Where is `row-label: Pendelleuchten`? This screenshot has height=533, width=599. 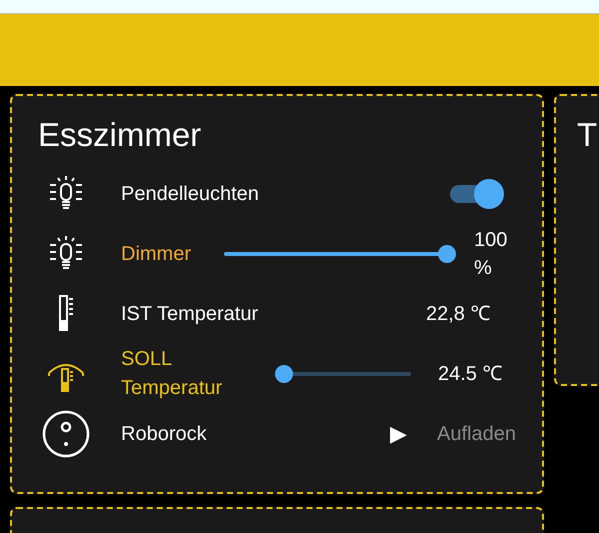
row-label: Pendelleuchten is located at coordinates (190, 194).